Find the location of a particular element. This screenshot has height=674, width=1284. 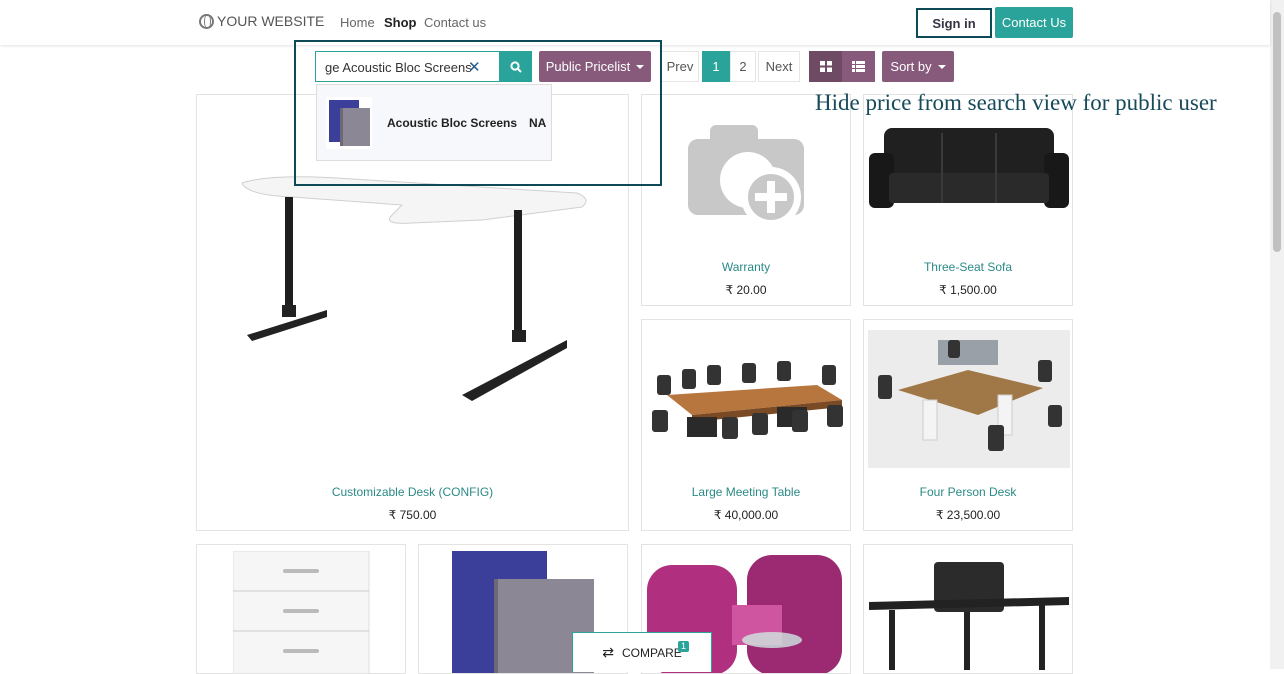

product-price: ₹ 1,500.00 is located at coordinates (968, 290).